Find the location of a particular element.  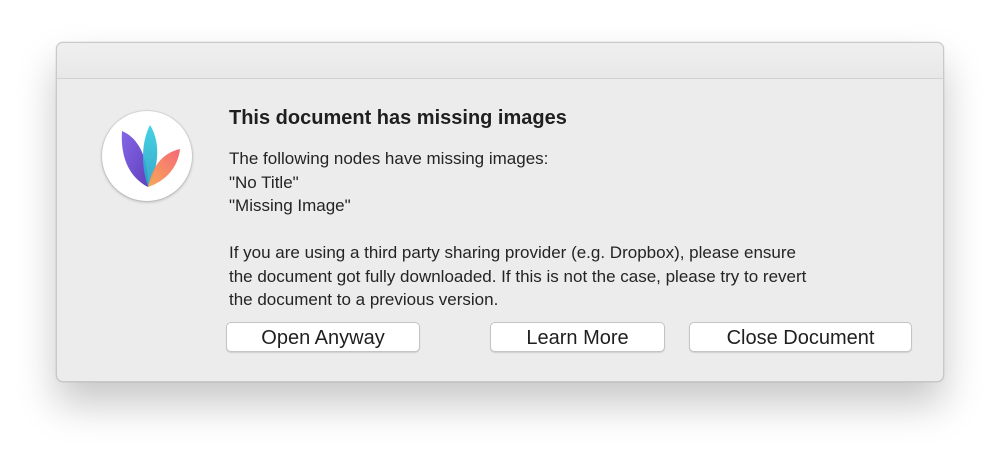

window-titlebar is located at coordinates (500, 61).